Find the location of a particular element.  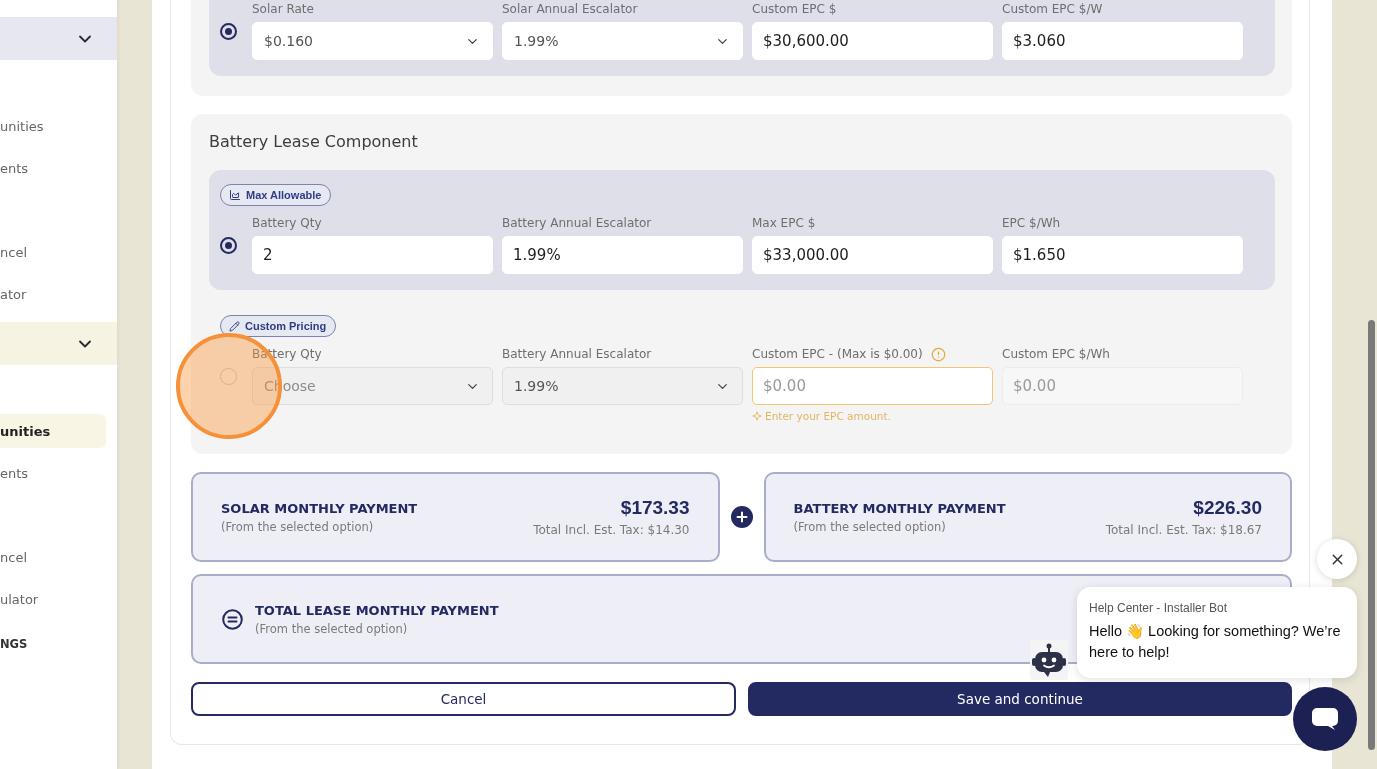

field-label: Custom EPC - (Max is $0.00) is located at coordinates (837, 354).